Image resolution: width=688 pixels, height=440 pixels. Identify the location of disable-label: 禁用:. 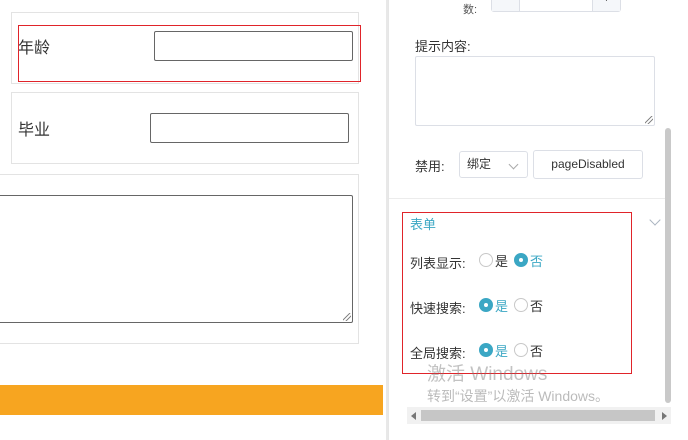
(430, 166).